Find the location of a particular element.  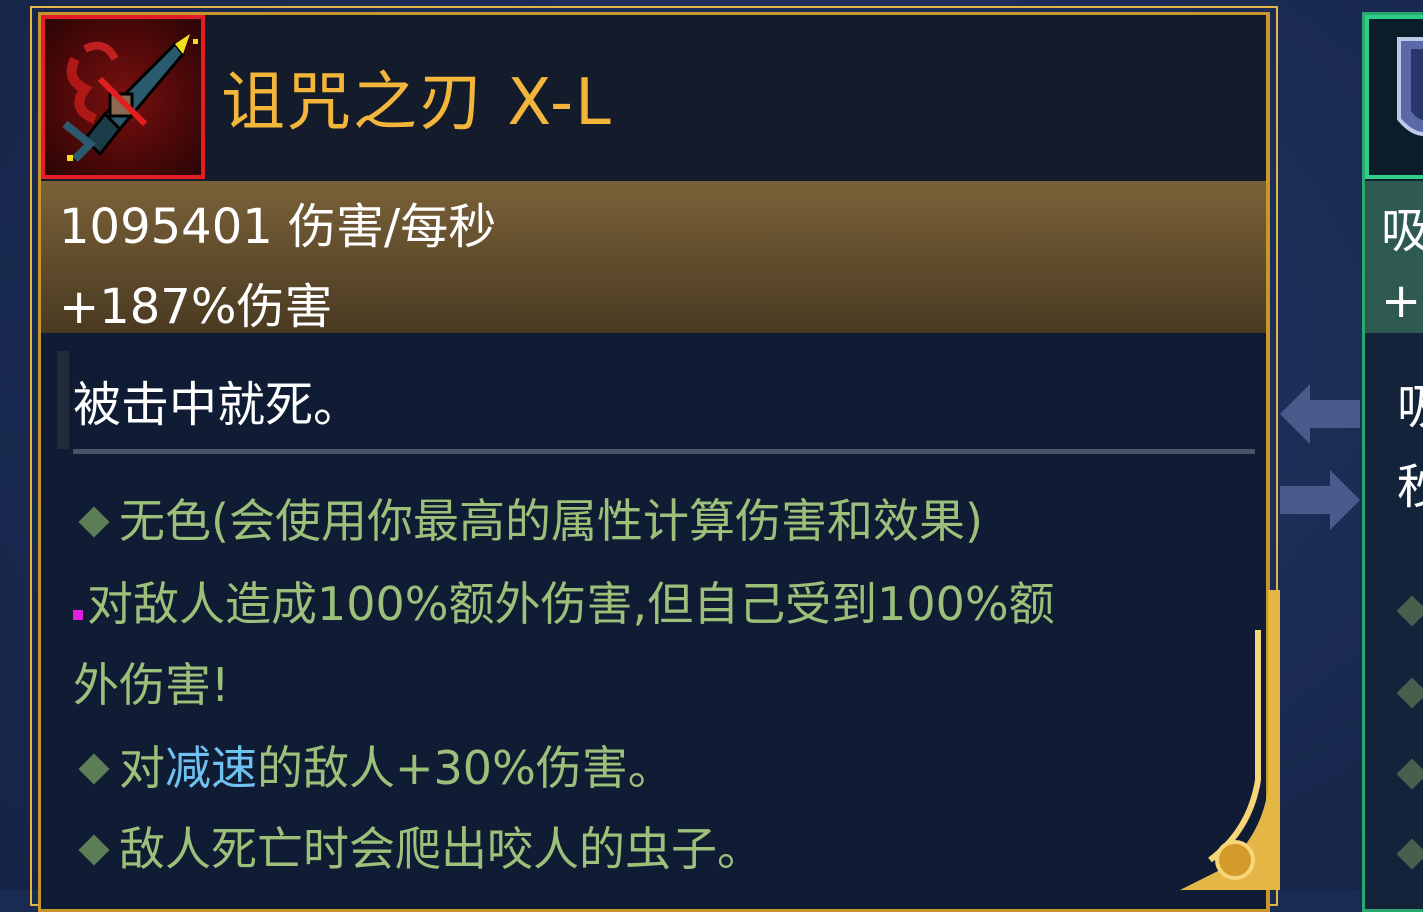

divider is located at coordinates (664, 451).